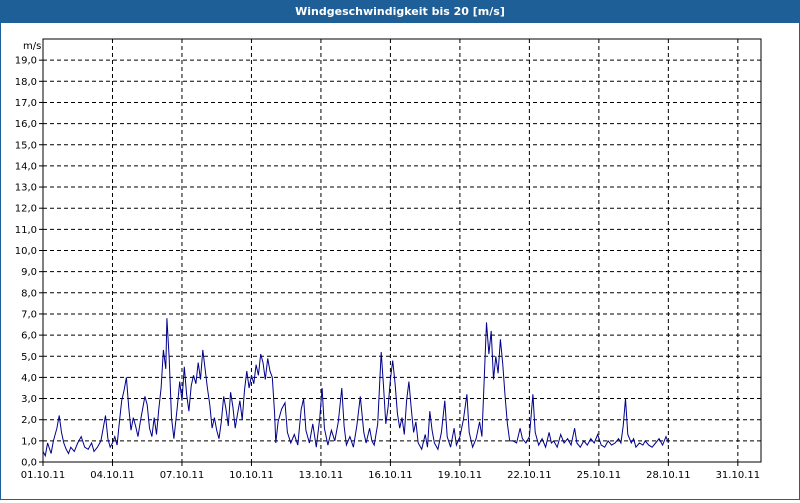  Describe the element at coordinates (738, 475) in the screenshot. I see `x-tick-label: 31.10.11` at that location.